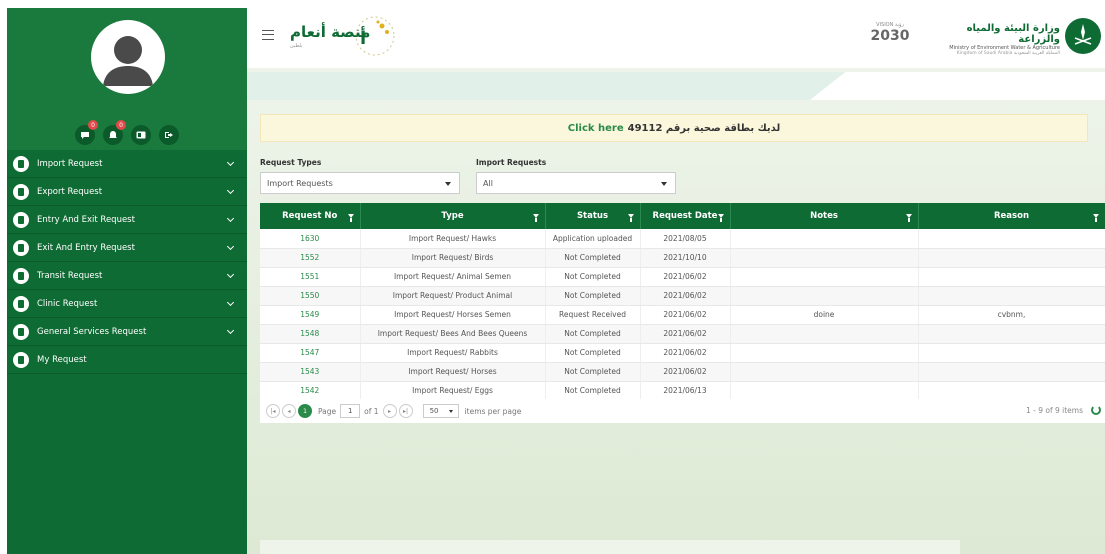 The height and width of the screenshot is (554, 1105). Describe the element at coordinates (93, 125) in the screenshot. I see `messages-badge: 0` at that location.